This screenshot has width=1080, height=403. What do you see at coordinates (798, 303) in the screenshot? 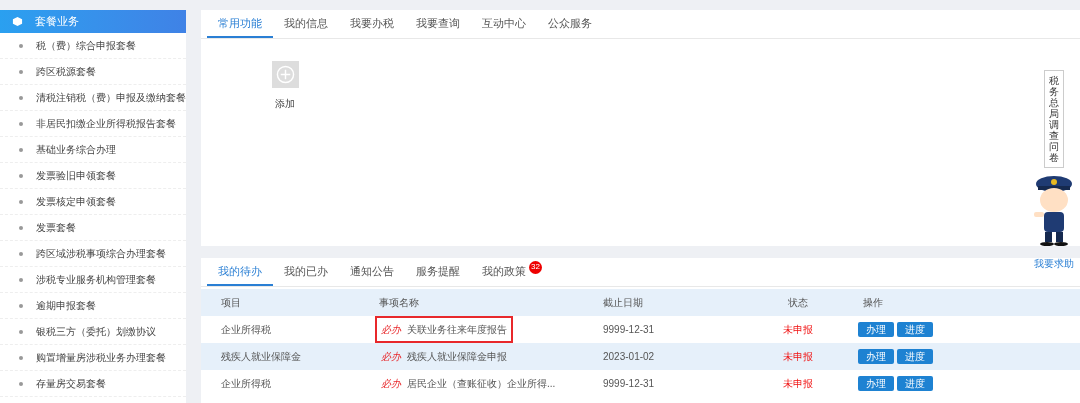
I see `column-header: 状态` at bounding box center [798, 303].